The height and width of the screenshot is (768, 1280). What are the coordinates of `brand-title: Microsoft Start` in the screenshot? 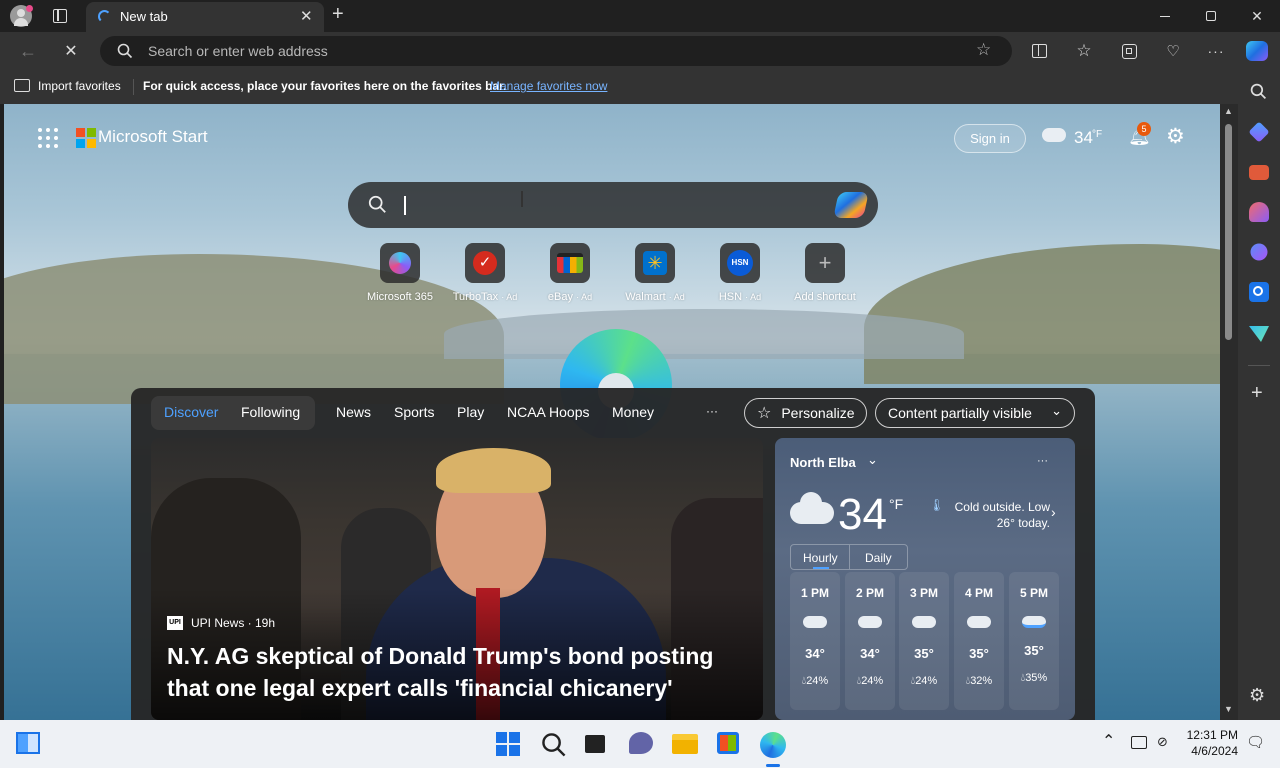 It's located at (153, 137).